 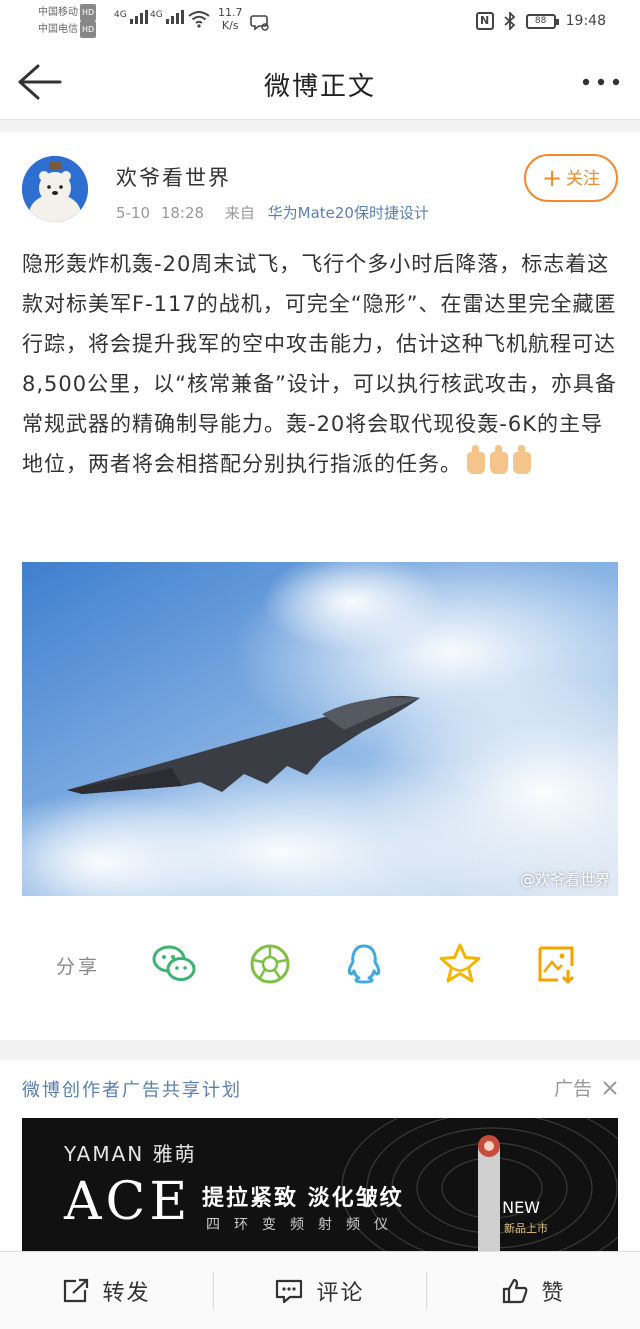 What do you see at coordinates (78, 967) in the screenshot?
I see `share-label: 分享` at bounding box center [78, 967].